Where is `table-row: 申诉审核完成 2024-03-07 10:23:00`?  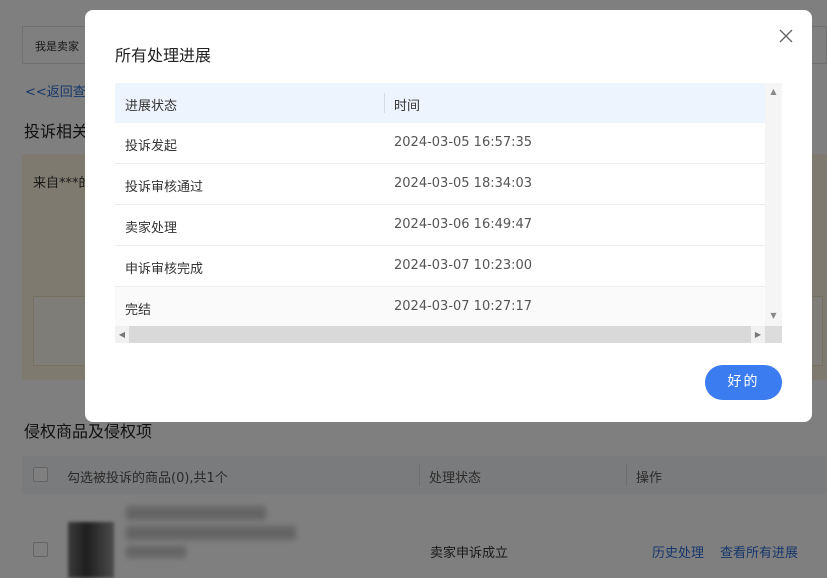 table-row: 申诉审核完成 2024-03-07 10:23:00 is located at coordinates (440, 266).